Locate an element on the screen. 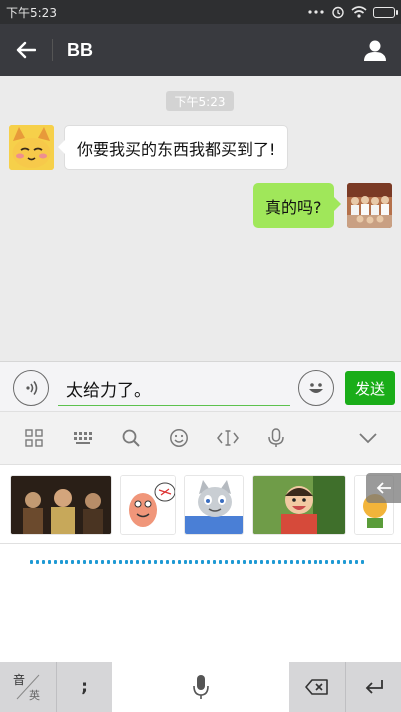 The height and width of the screenshot is (712, 401). emoji-face-icon is located at coordinates (179, 438).